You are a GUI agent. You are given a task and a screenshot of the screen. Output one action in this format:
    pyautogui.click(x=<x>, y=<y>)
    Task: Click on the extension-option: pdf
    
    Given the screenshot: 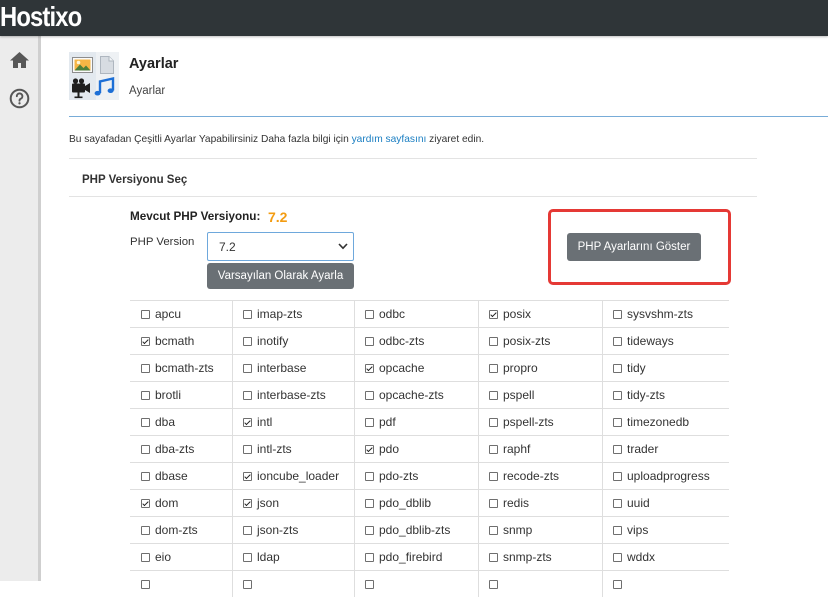 What is the action you would take?
    pyautogui.click(x=380, y=422)
    